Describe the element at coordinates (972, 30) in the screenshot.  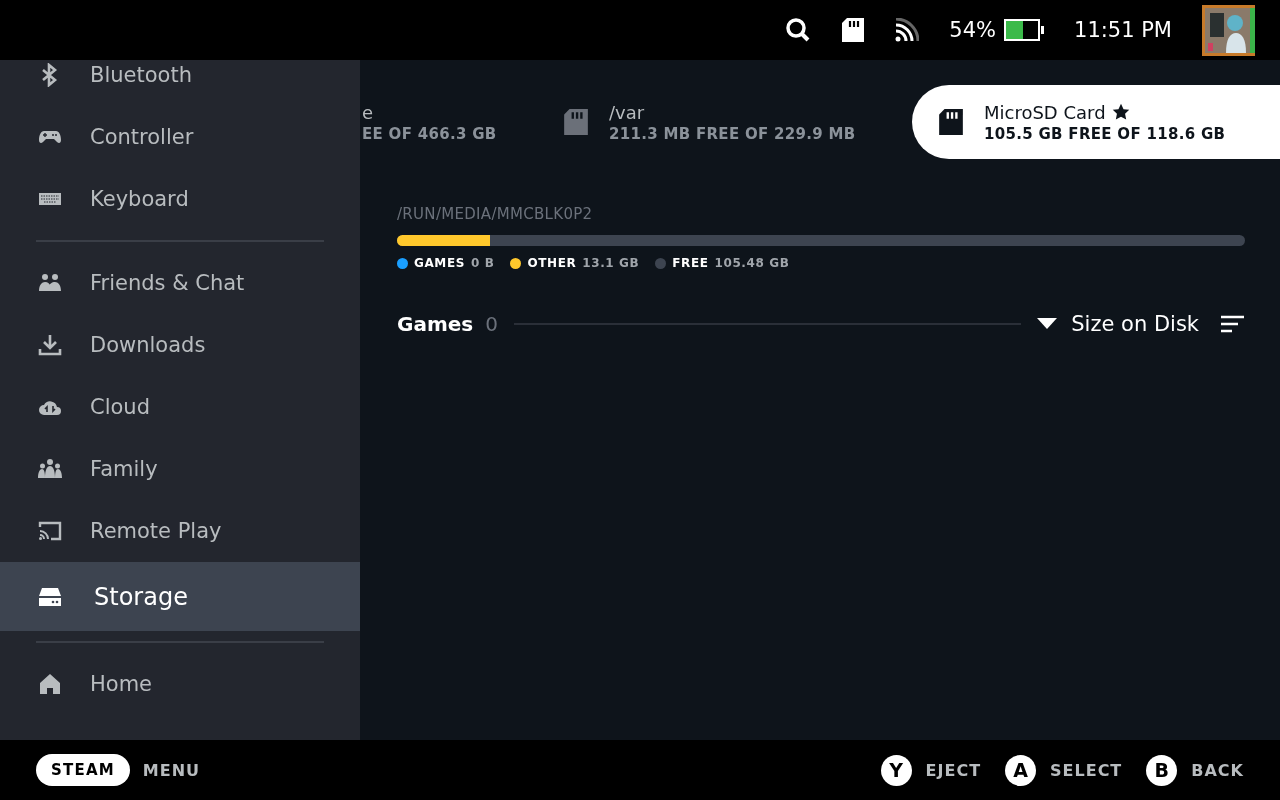
I see `battery-percent: 54%` at that location.